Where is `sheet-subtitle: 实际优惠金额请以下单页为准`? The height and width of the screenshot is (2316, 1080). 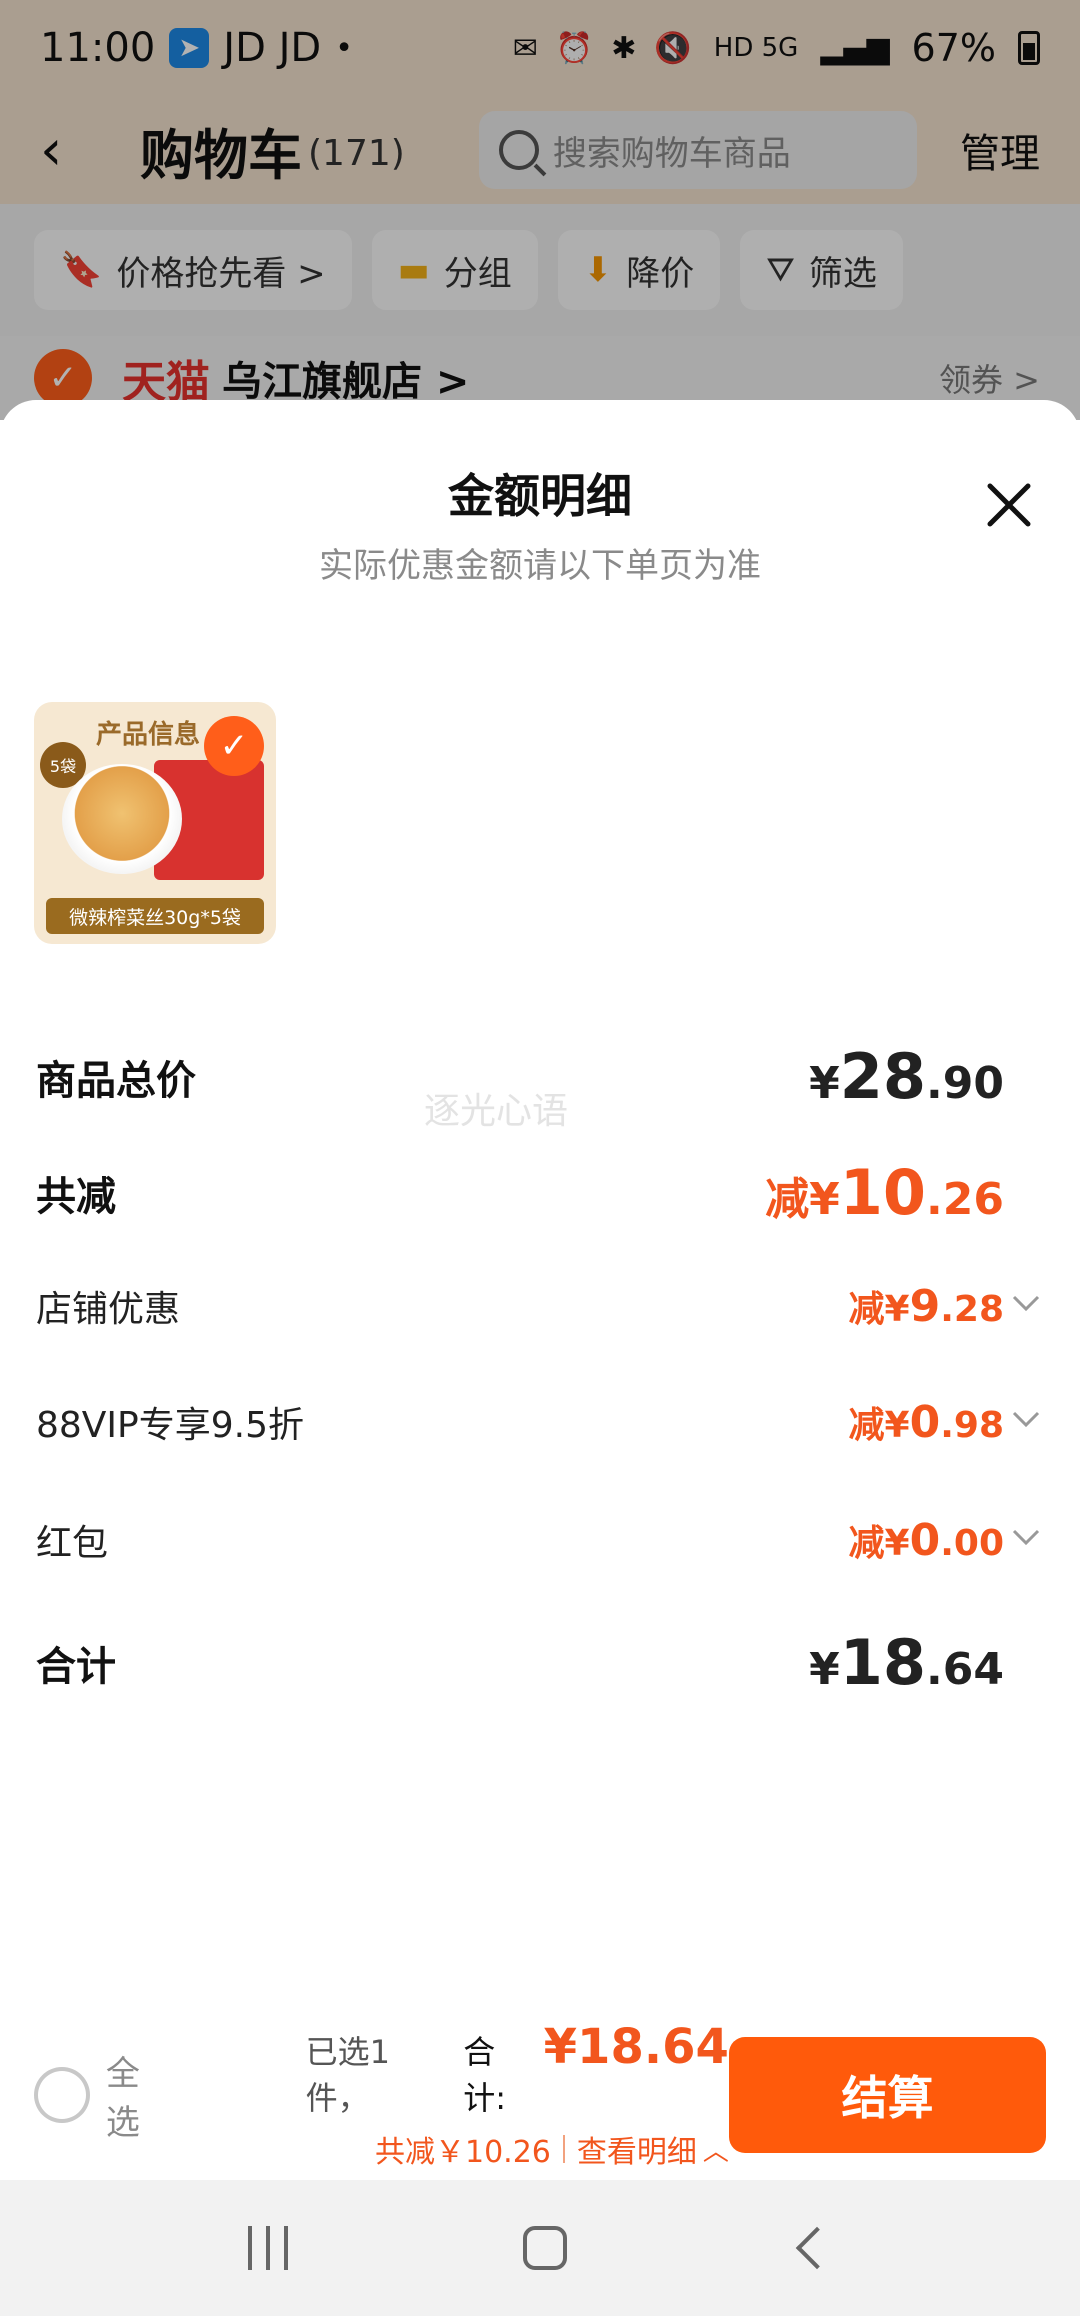 sheet-subtitle: 实际优惠金额请以下单页为准 is located at coordinates (540, 566).